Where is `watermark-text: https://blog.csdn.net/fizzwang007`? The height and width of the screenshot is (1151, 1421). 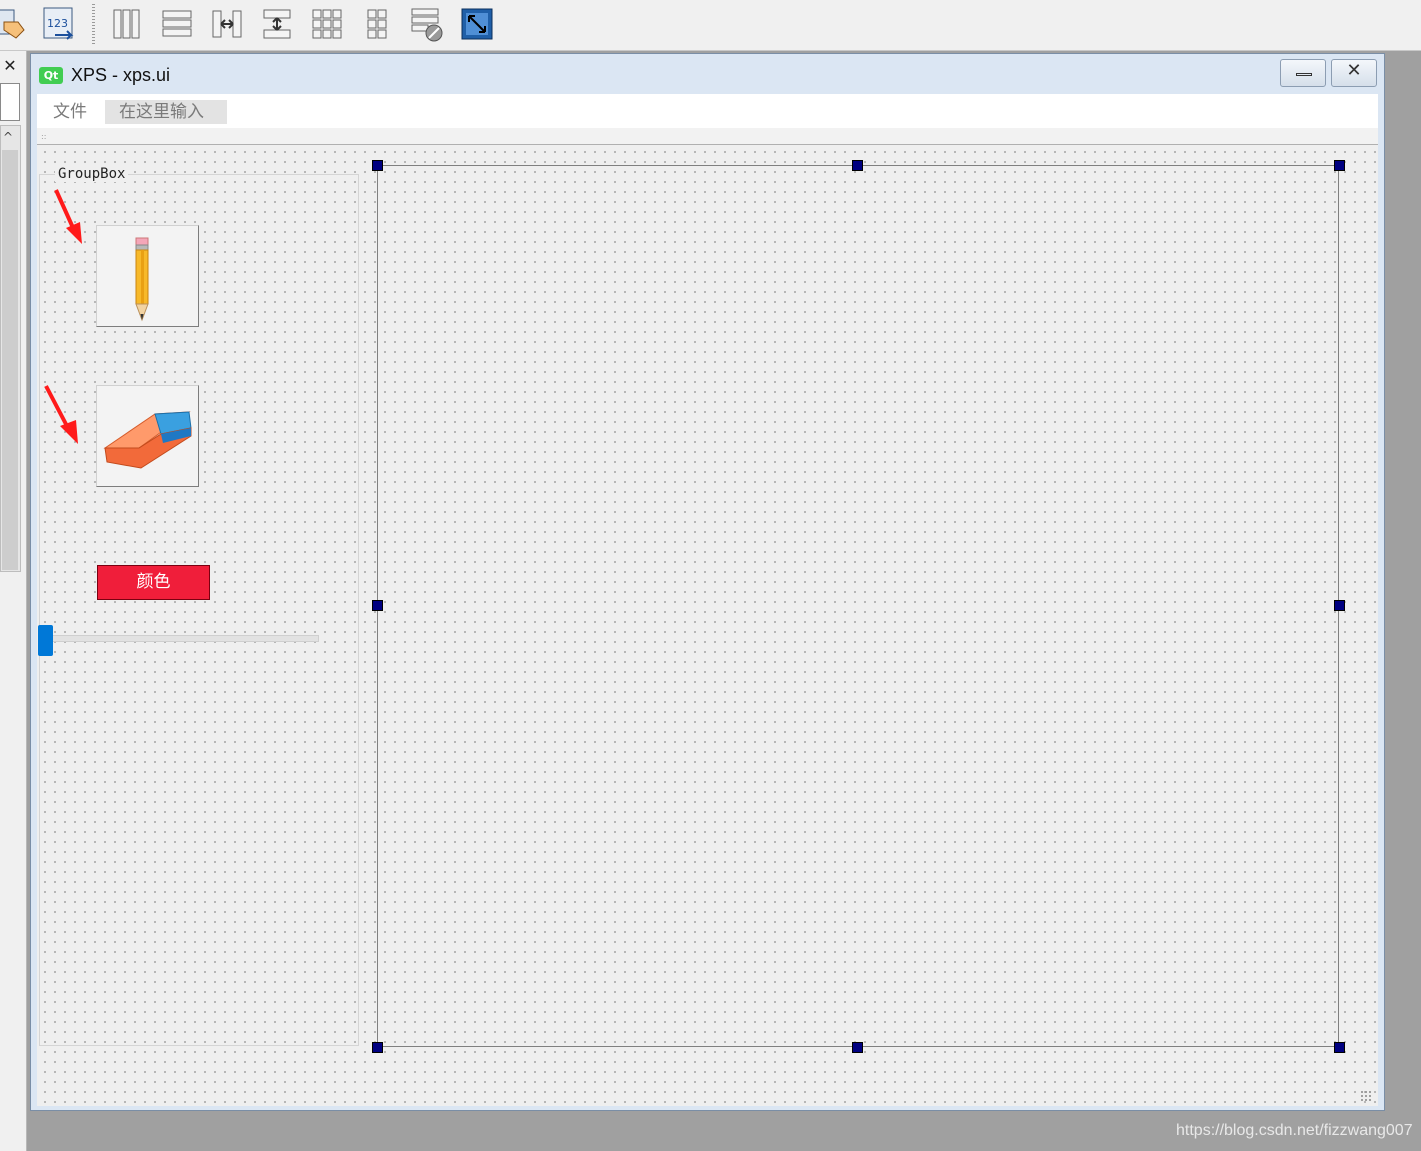
watermark-text: https://blog.csdn.net/fizzwang007 is located at coordinates (1294, 1130).